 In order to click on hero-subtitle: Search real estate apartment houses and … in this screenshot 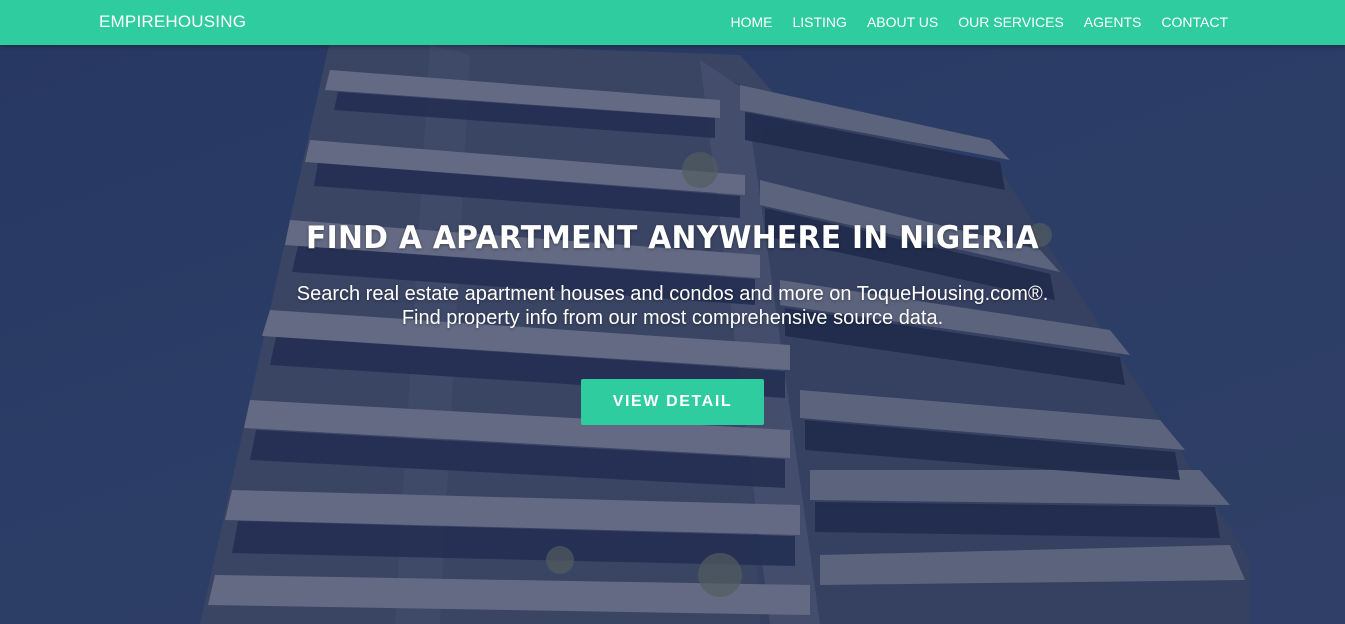, I will do `click(672, 306)`.